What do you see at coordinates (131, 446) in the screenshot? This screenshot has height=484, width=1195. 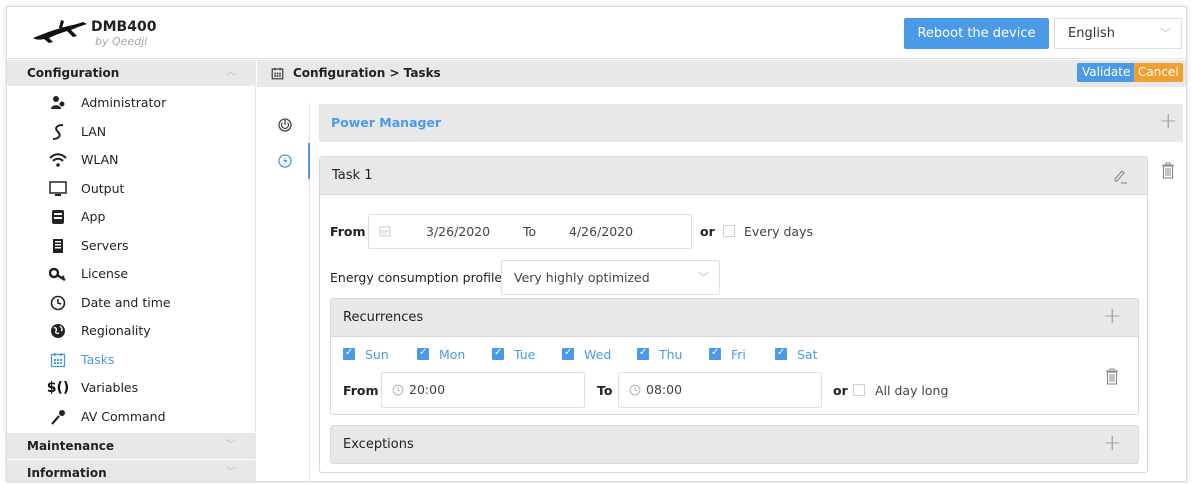 I see `sidebar-section-maintenance: Maintenance ﹀` at bounding box center [131, 446].